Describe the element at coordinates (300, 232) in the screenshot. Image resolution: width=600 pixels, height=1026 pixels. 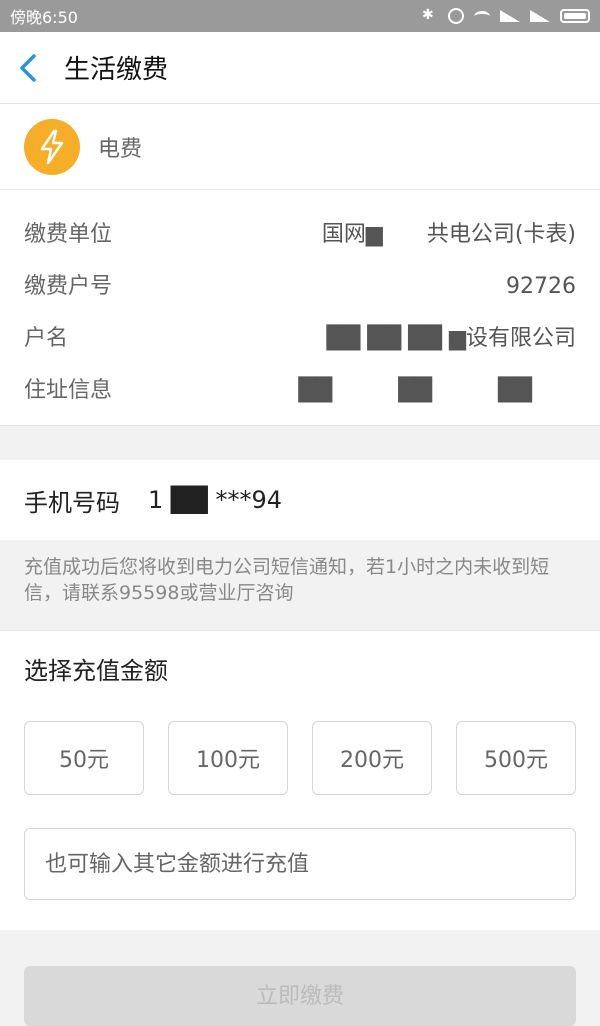
I see `info-row-unit: 缴费单位 国网▆ 共电公司(卡表)` at that location.